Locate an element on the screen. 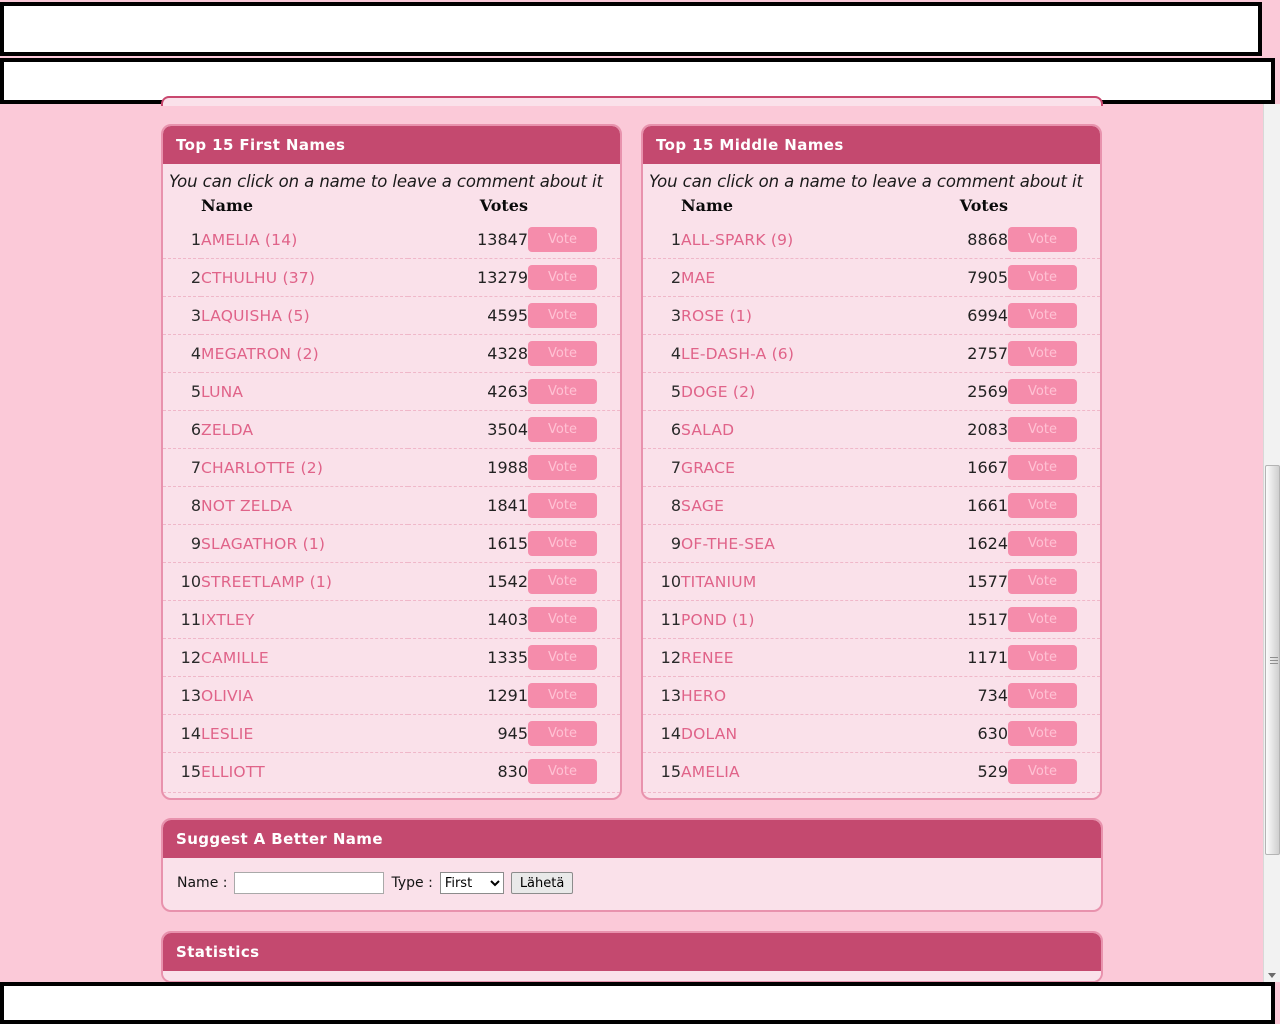  row-name-cell: POND (1) is located at coordinates (784, 619).